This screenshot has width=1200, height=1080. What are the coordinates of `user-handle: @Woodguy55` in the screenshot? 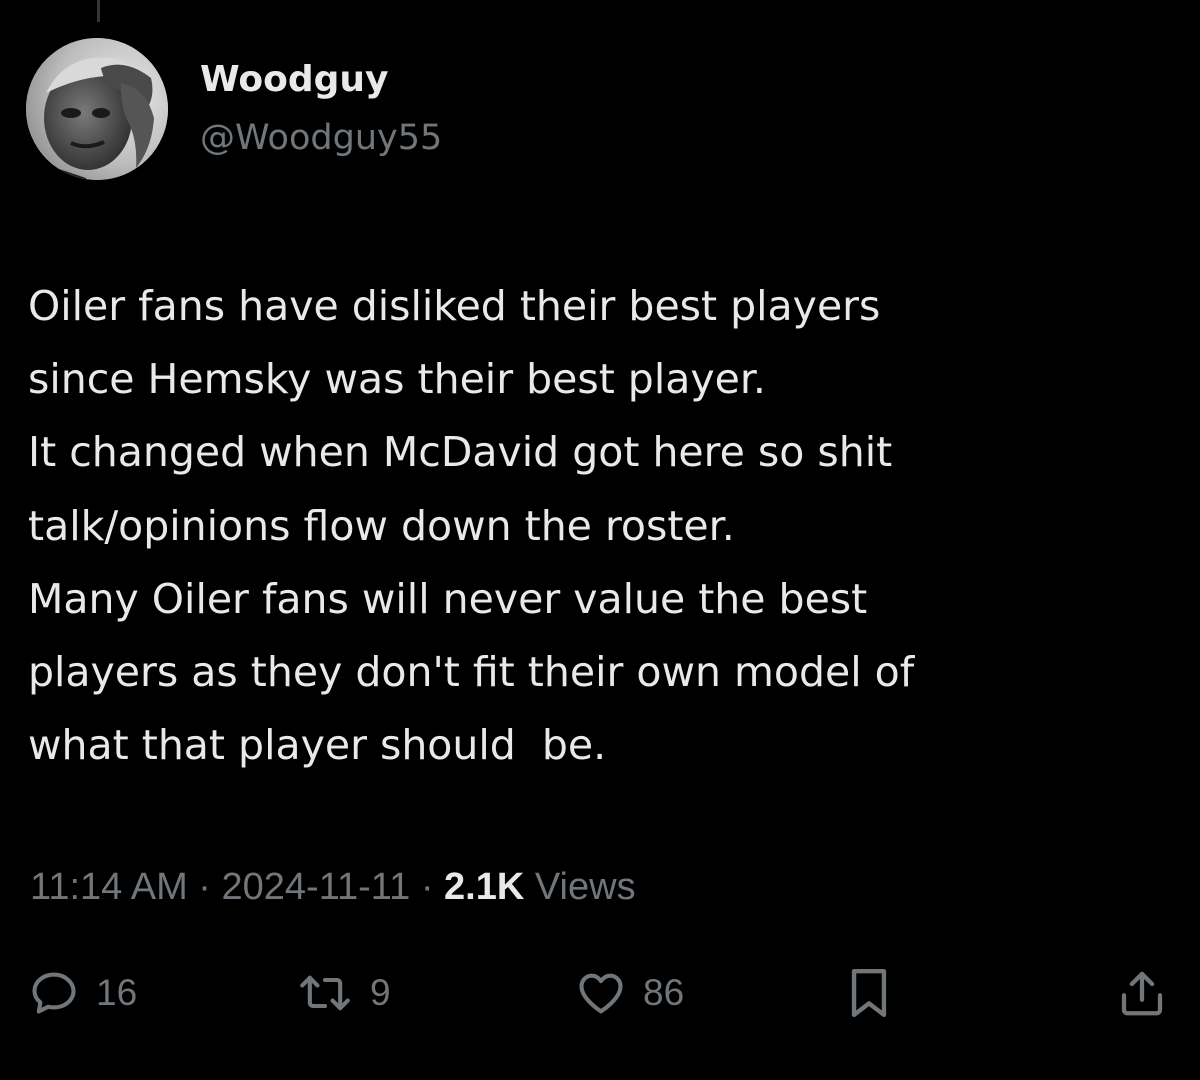 It's located at (321, 138).